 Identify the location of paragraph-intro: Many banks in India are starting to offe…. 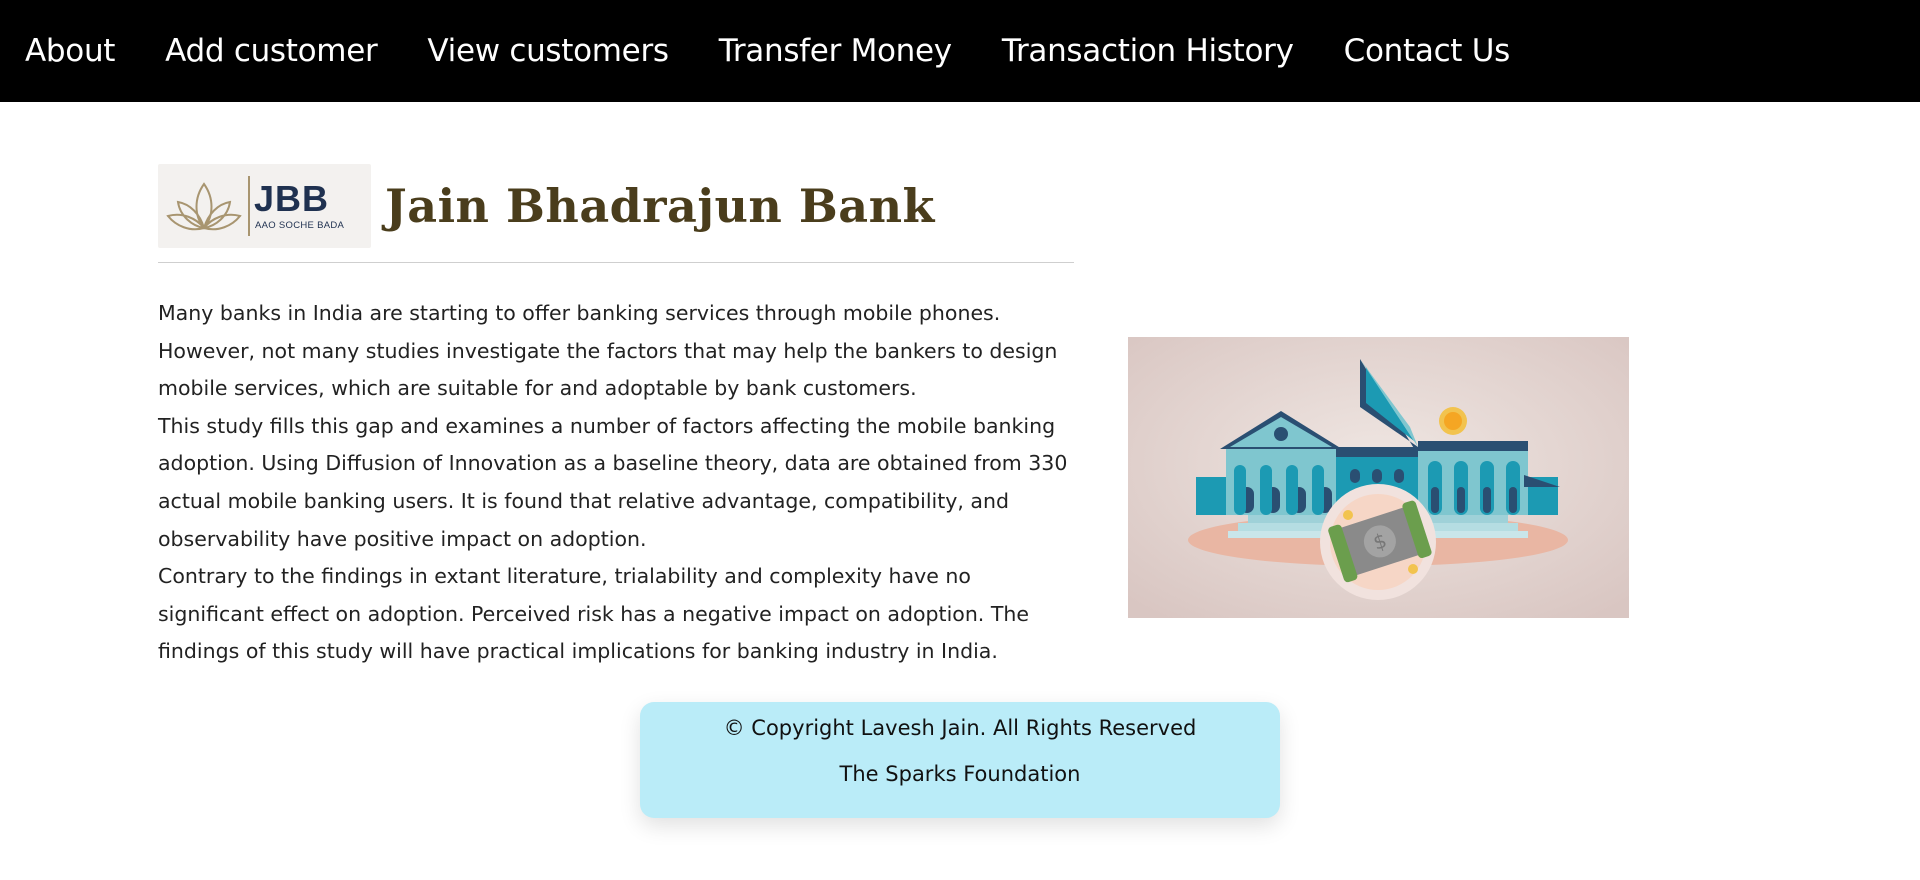
(608, 351).